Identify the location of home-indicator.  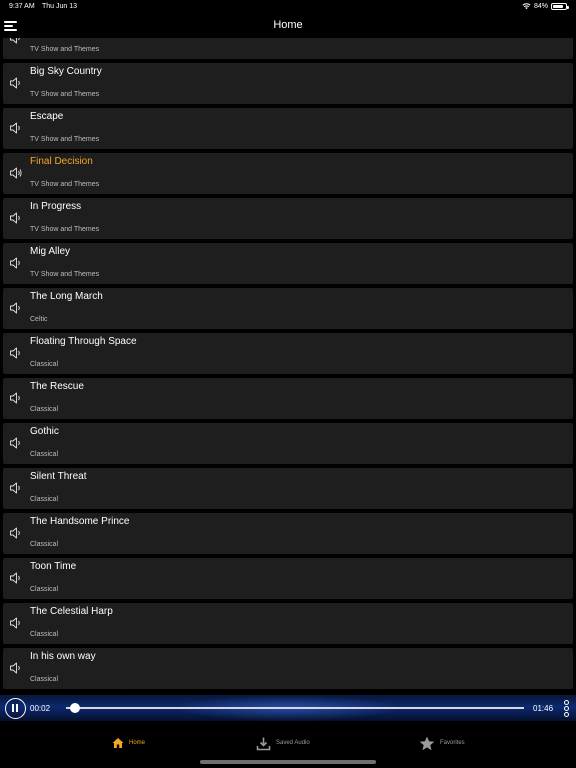
(288, 762).